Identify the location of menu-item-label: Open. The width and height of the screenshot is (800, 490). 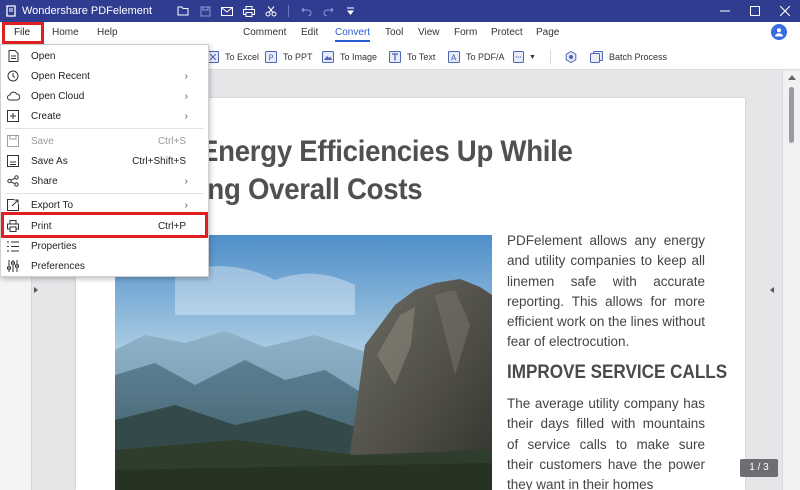
(43, 56).